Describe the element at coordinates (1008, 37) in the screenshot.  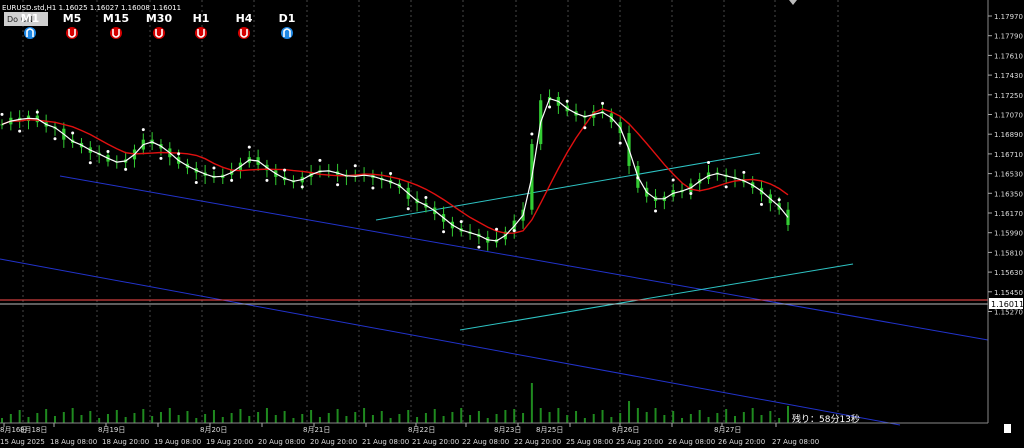
I see `price-tick-label: 1.17790` at that location.